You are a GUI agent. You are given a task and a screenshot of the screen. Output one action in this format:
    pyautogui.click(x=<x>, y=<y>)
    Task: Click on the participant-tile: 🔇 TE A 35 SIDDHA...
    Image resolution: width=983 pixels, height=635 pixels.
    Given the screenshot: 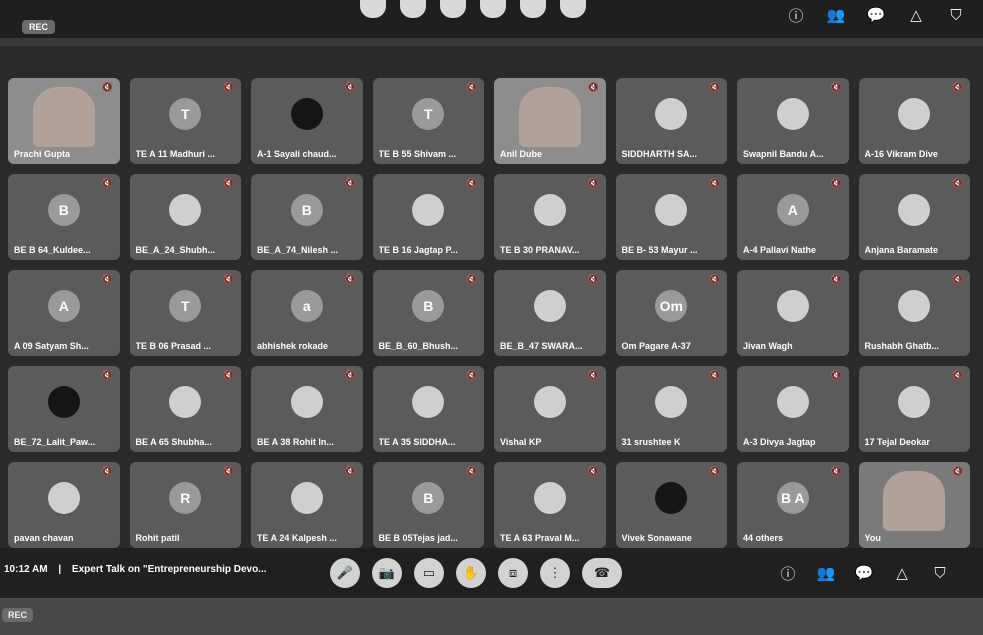 What is the action you would take?
    pyautogui.click(x=428, y=409)
    